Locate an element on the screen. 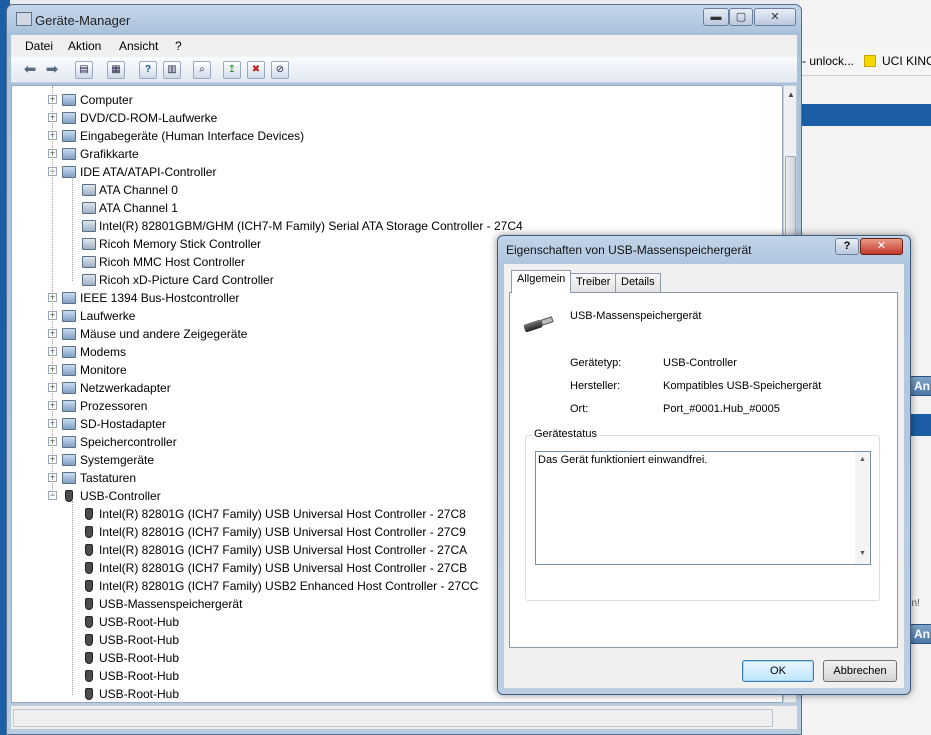  toolbar: ⬅ ➡ ▤ ▦ ? ▥ ⌕ ↥ ✖ ⊘ is located at coordinates (404, 70).